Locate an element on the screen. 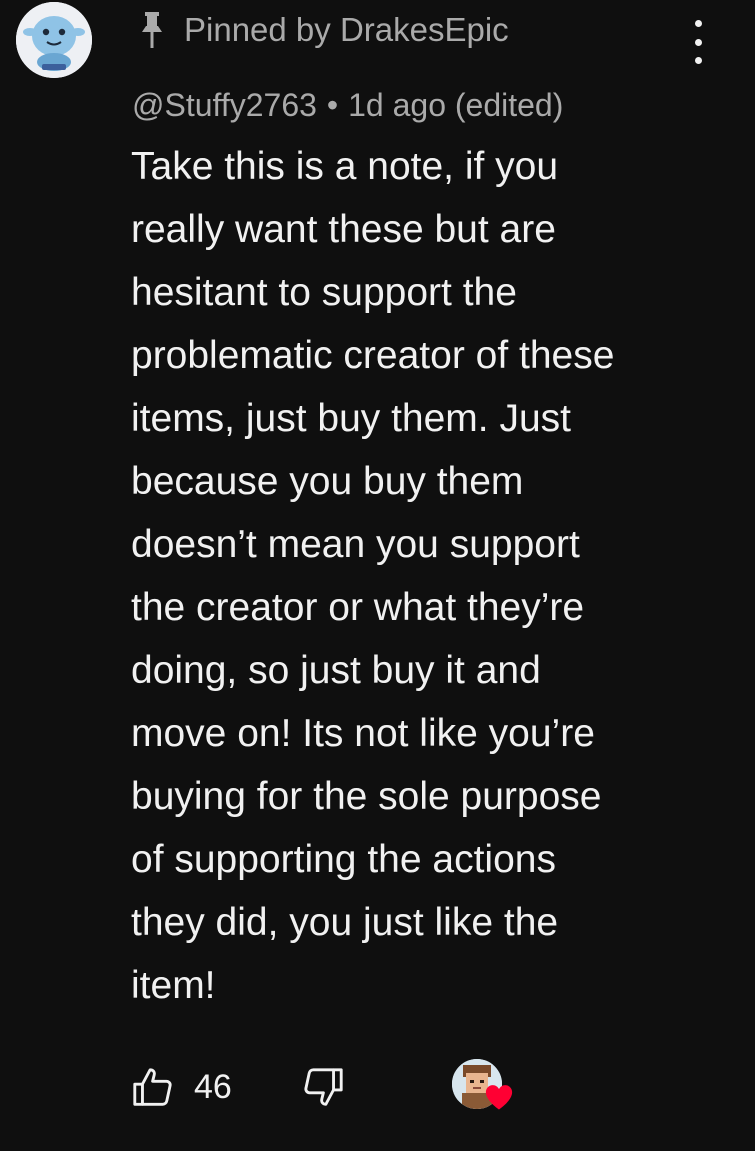  pinned-indicator: Pinned by DrakesEpic is located at coordinates (323, 30).